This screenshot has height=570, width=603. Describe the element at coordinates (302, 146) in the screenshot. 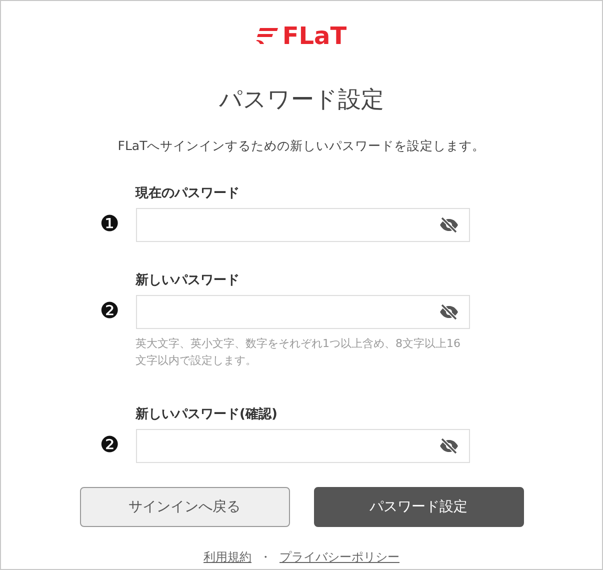

I see `description: FLaTへサインインするための新しいパスワードを設定します。` at that location.